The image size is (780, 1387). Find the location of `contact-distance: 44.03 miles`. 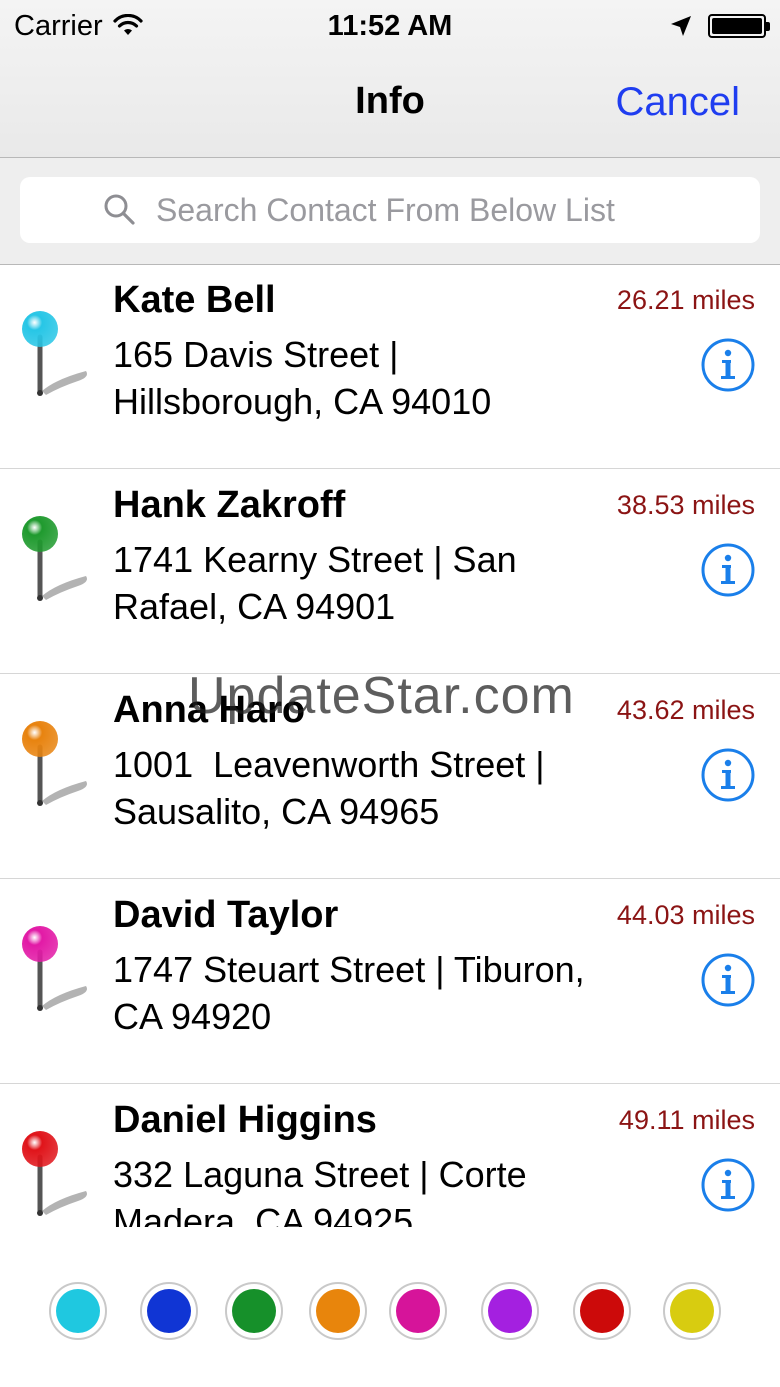

contact-distance: 44.03 miles is located at coordinates (685, 915).